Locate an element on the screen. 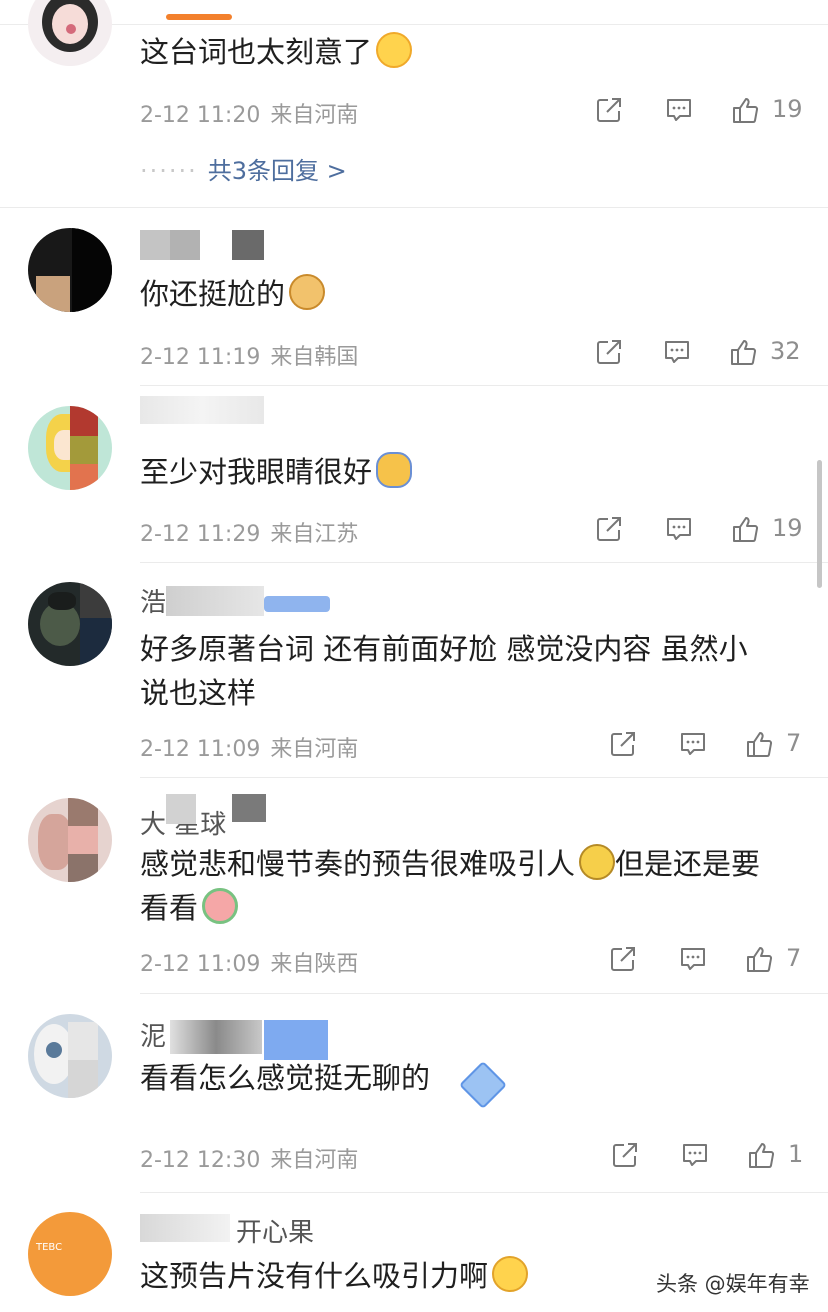  comment-meta: 2-12 11:09 来自陕西 is located at coordinates (249, 962).